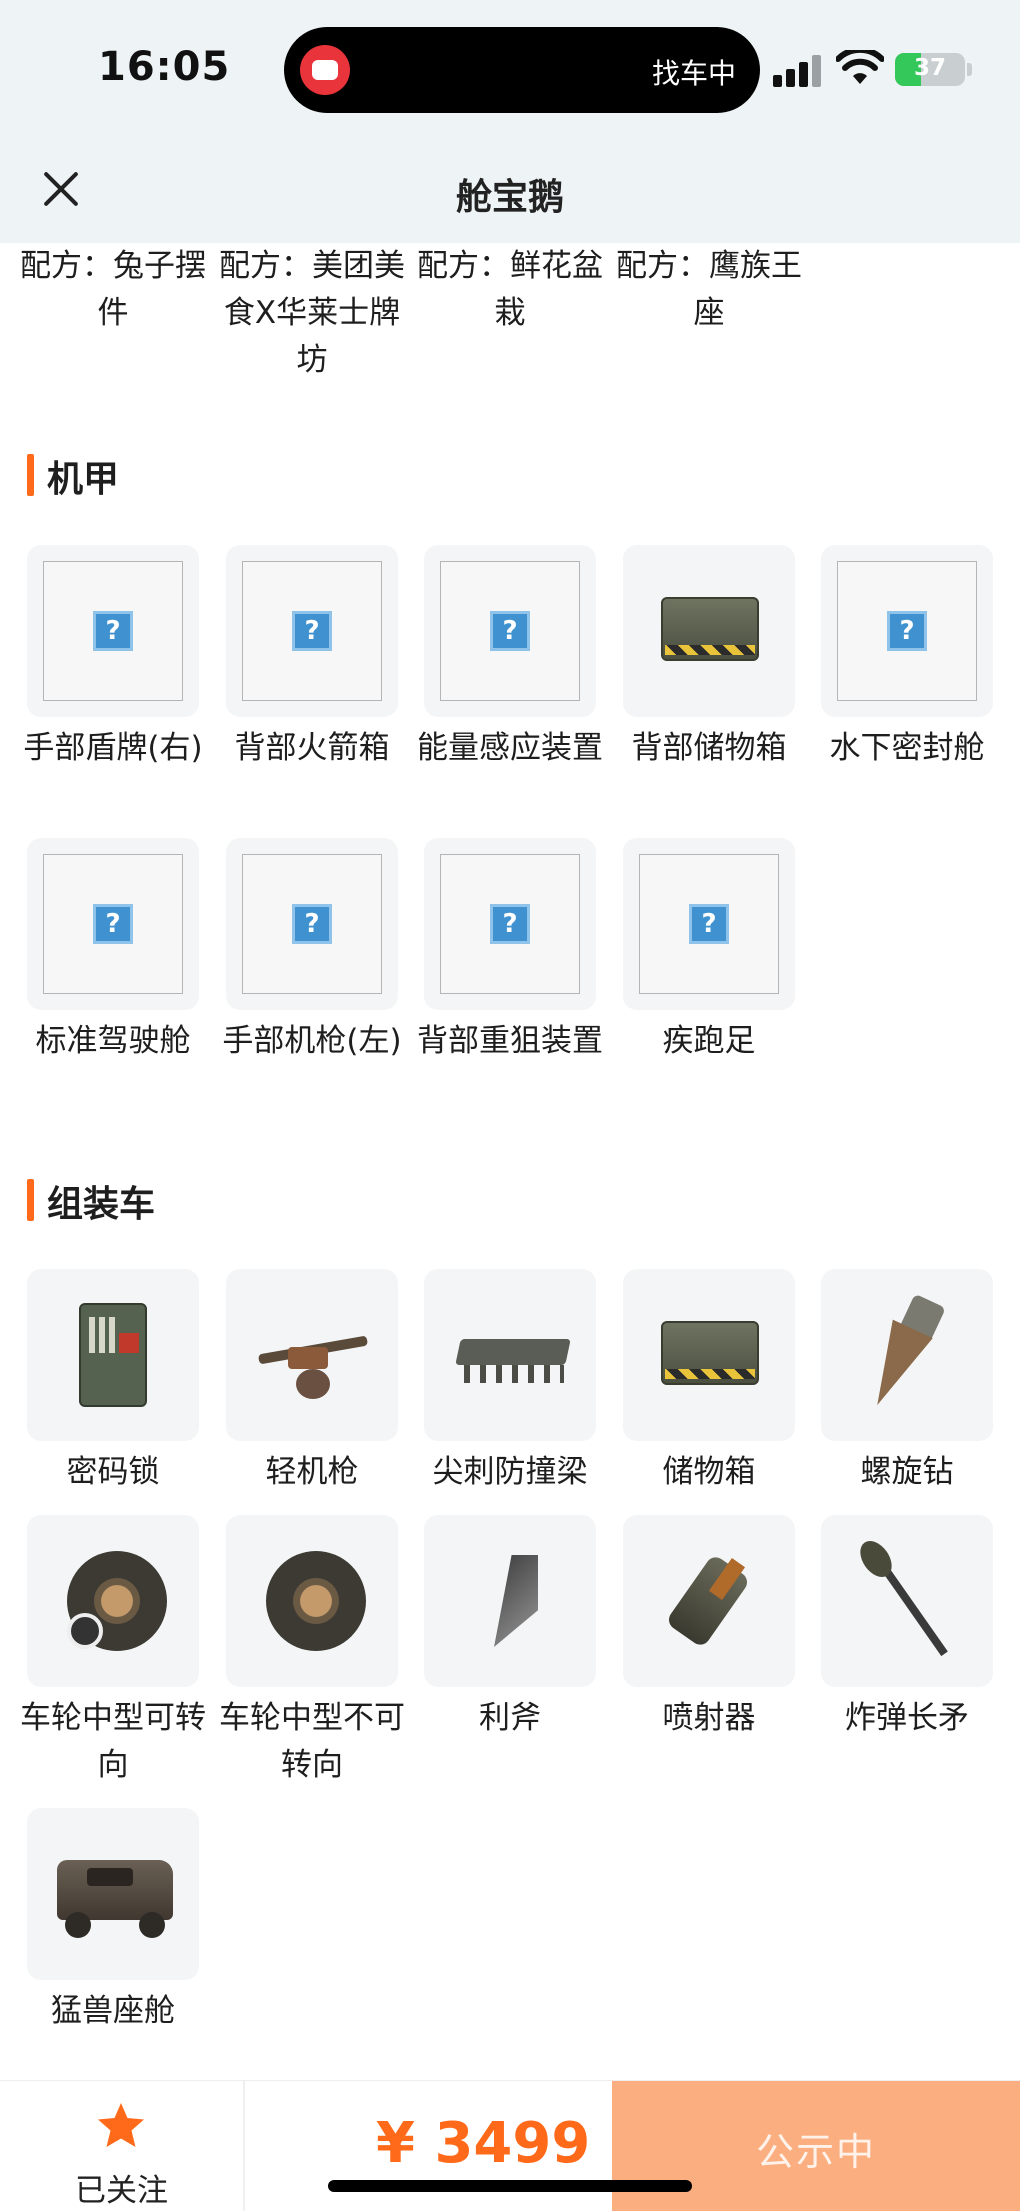 The height and width of the screenshot is (2211, 1020). I want to click on recipe-label: 配方：兔子摆件, so click(113, 289).